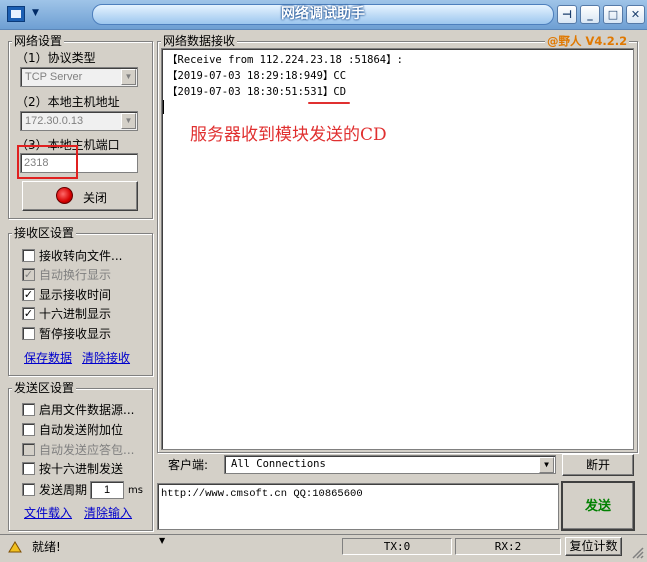 This screenshot has height=562, width=647. Describe the element at coordinates (162, 540) in the screenshot. I see `status-arrow-icon: ▼` at that location.